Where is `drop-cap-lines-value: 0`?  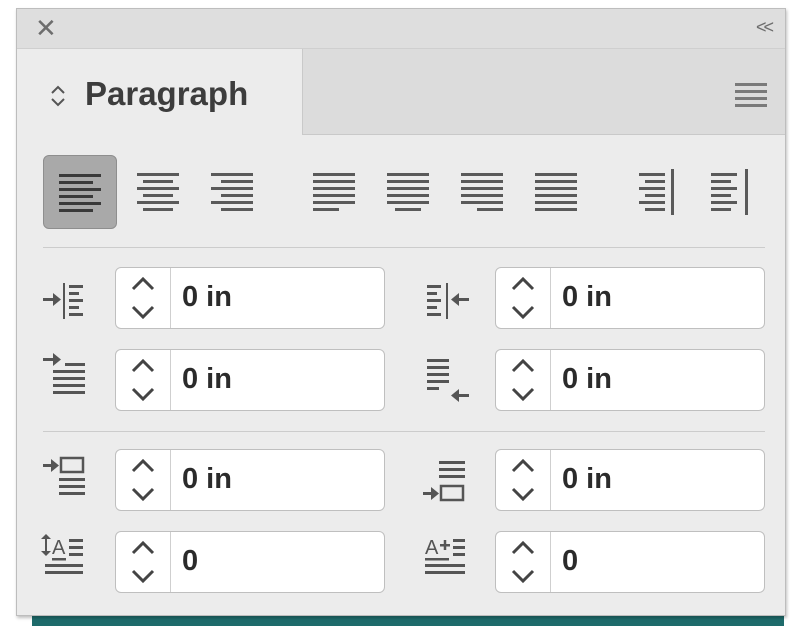 drop-cap-lines-value: 0 is located at coordinates (190, 561).